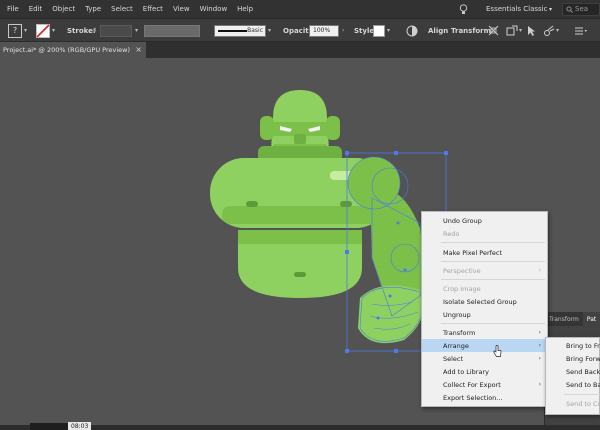  What do you see at coordinates (484, 384) in the screenshot?
I see `menu-item-collect-for-export: Collect For Export ›` at bounding box center [484, 384].